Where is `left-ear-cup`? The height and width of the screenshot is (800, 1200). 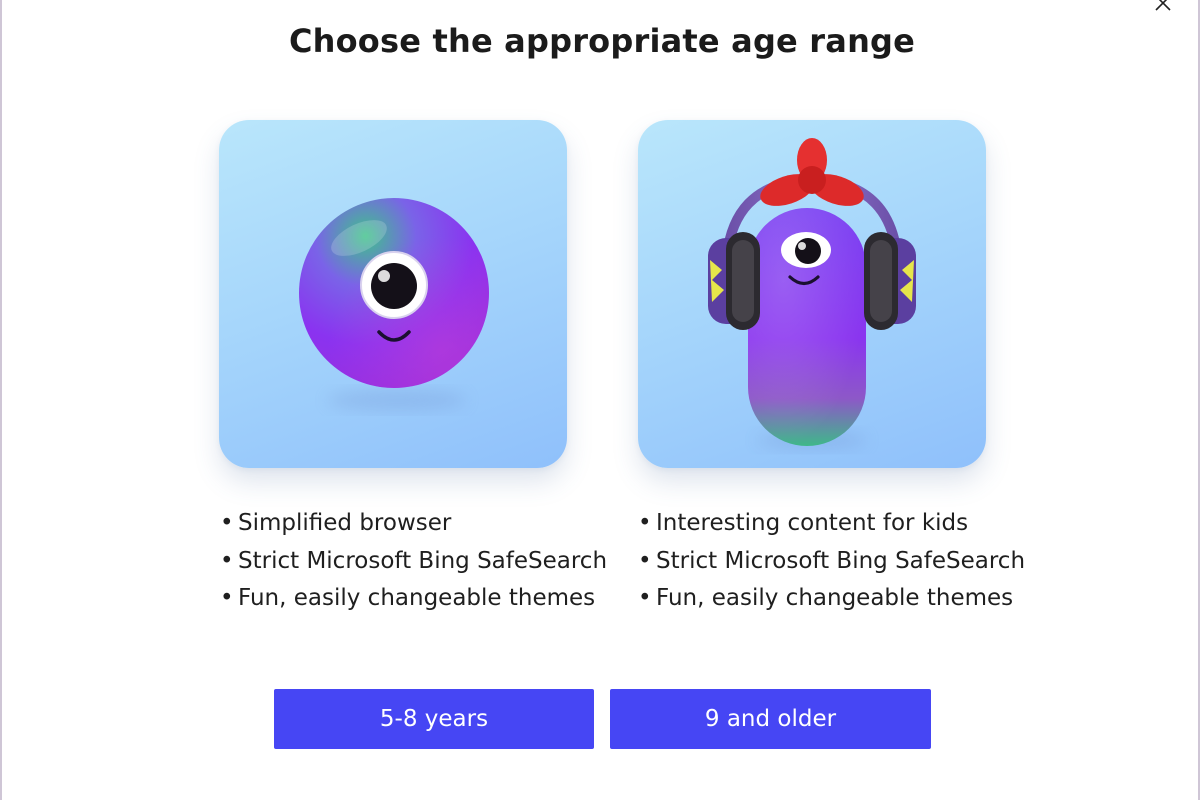 left-ear-cup is located at coordinates (734, 281).